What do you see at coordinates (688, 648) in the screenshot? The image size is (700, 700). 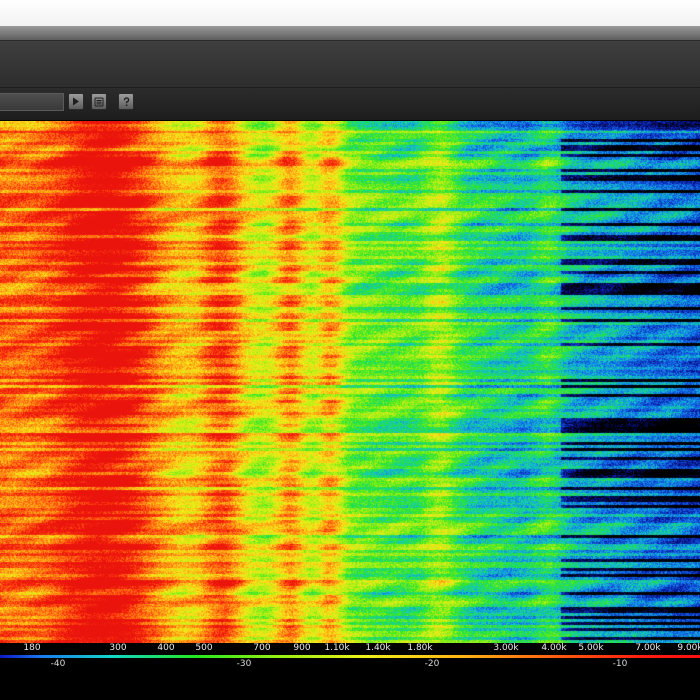 I see `frequency-tick-label: 9.00k` at bounding box center [688, 648].